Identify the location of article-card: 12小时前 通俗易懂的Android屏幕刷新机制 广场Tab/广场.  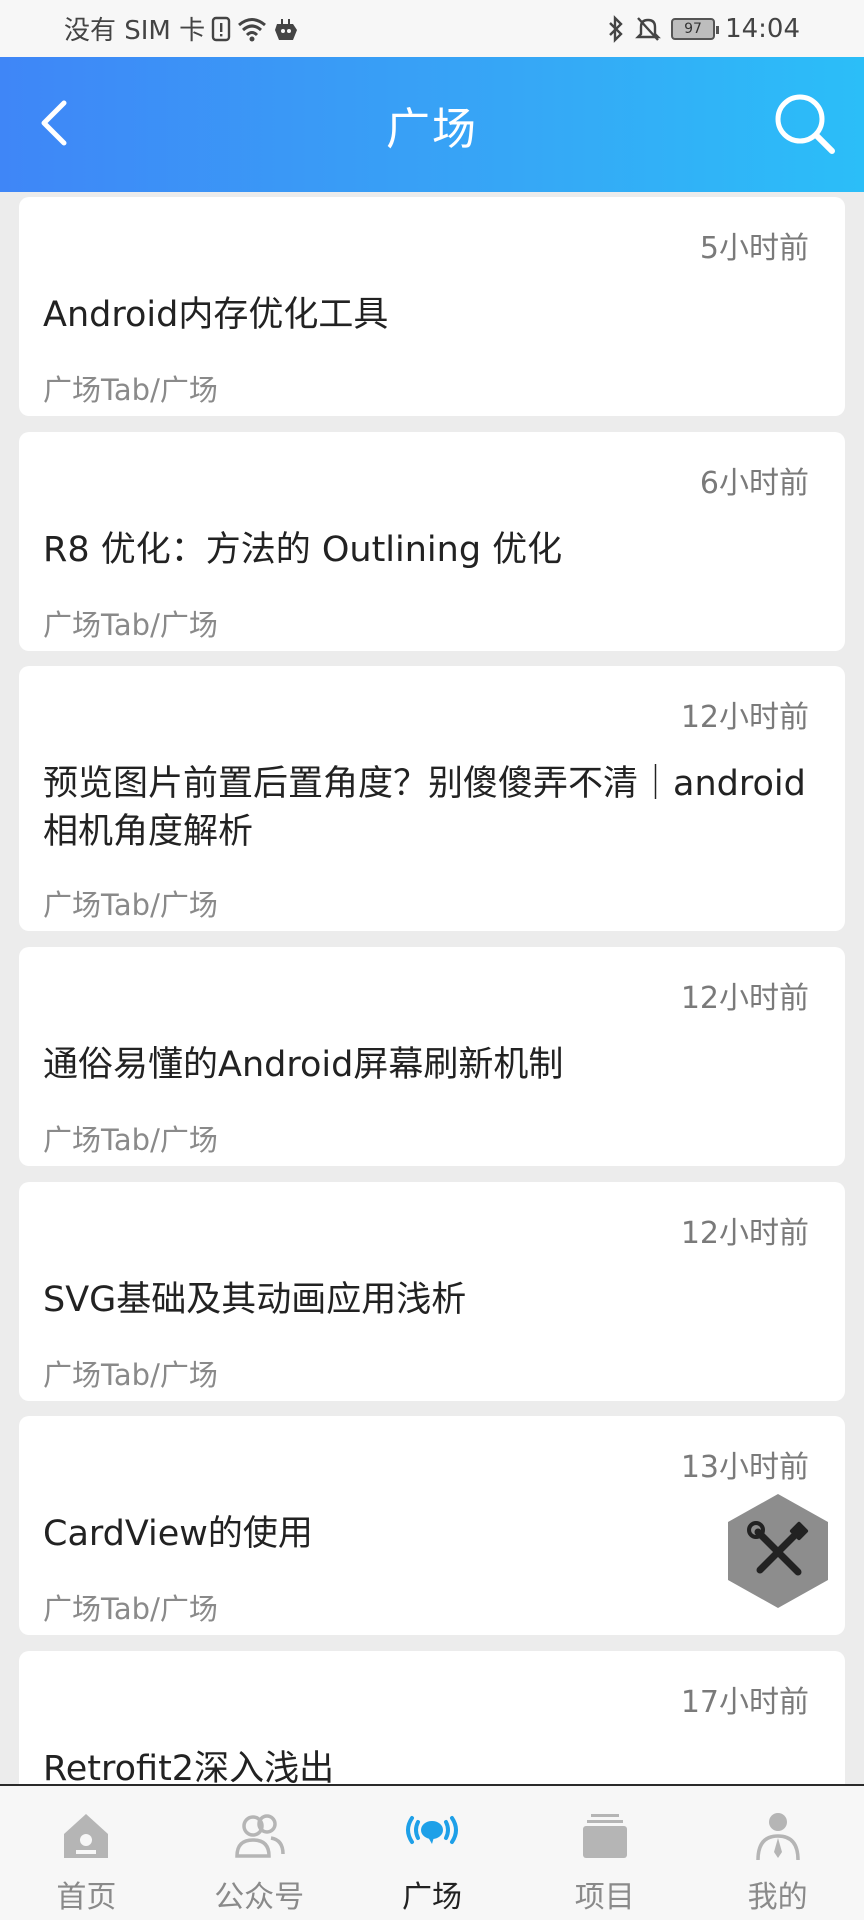
(432, 1056).